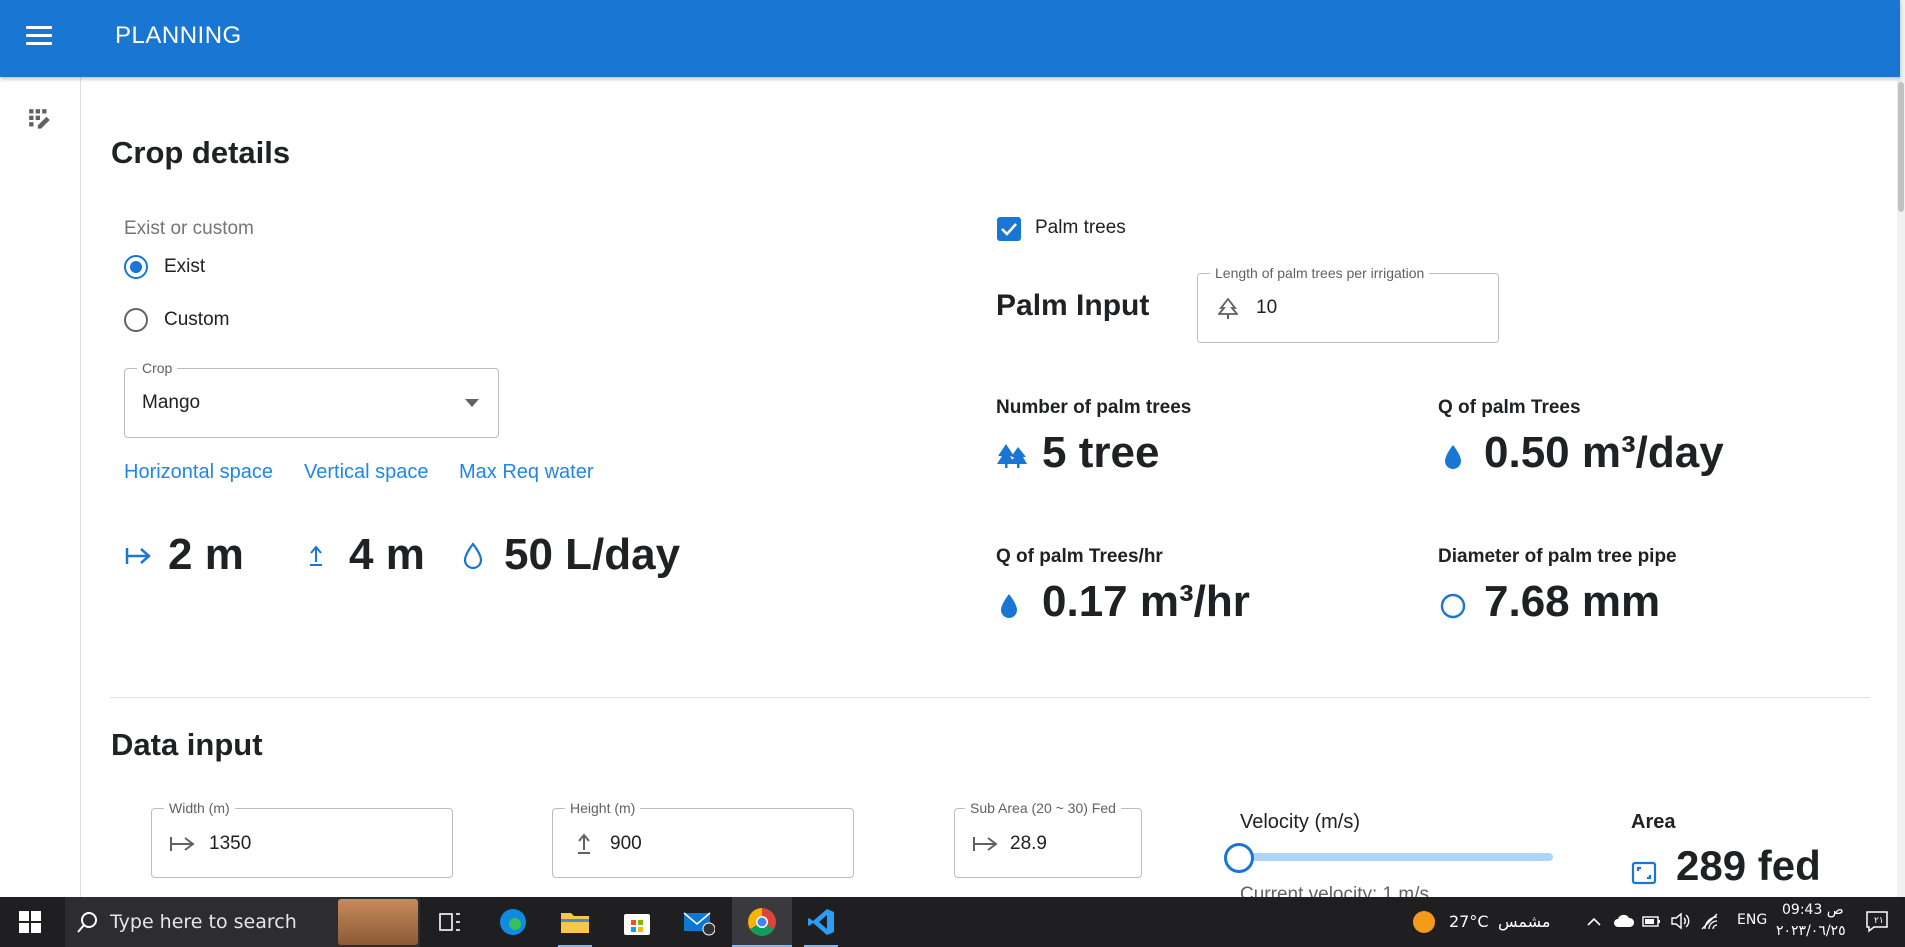  I want to click on edge-browser-button, so click(513, 922).